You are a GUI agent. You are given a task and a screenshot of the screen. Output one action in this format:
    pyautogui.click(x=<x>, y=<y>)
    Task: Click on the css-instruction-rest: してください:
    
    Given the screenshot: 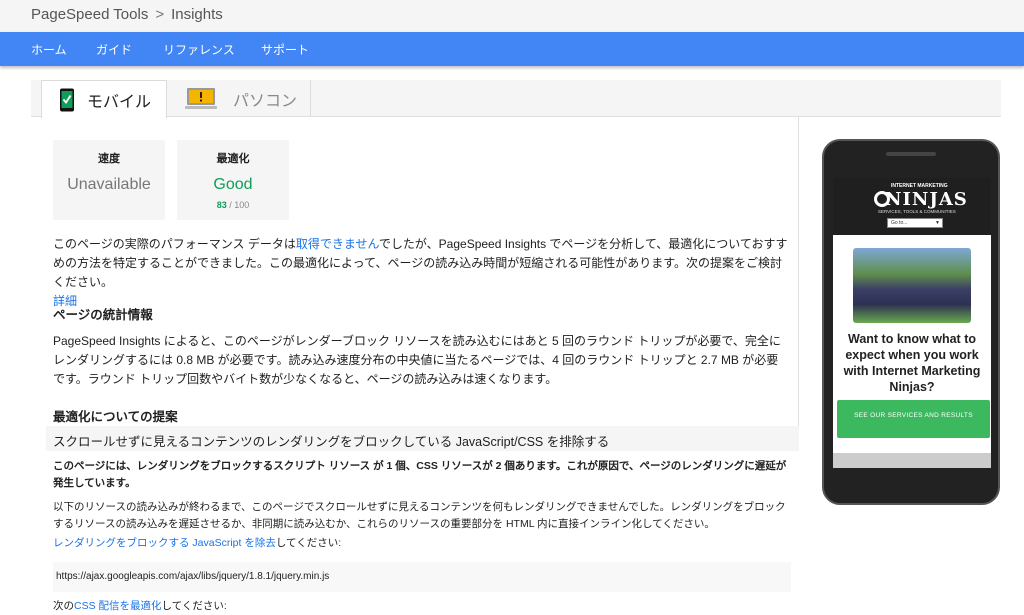 What is the action you would take?
    pyautogui.click(x=194, y=606)
    